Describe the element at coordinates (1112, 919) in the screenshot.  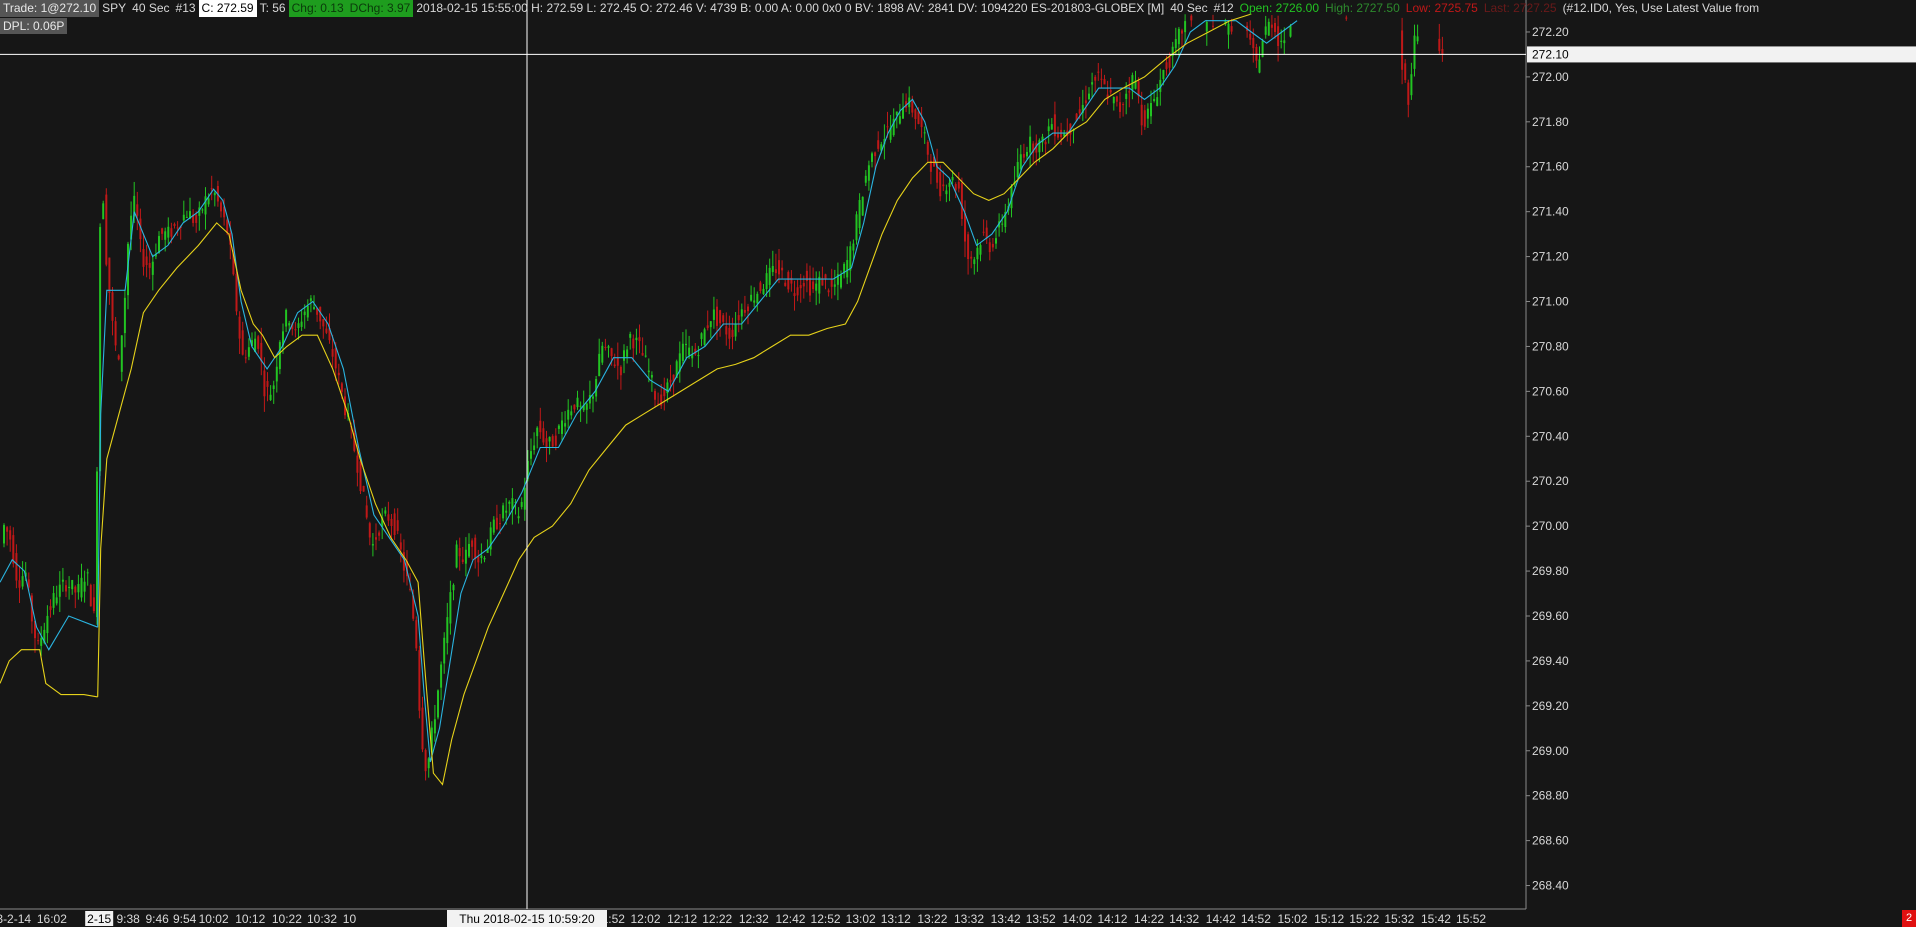
I see `time-tick-label: 14:12` at that location.